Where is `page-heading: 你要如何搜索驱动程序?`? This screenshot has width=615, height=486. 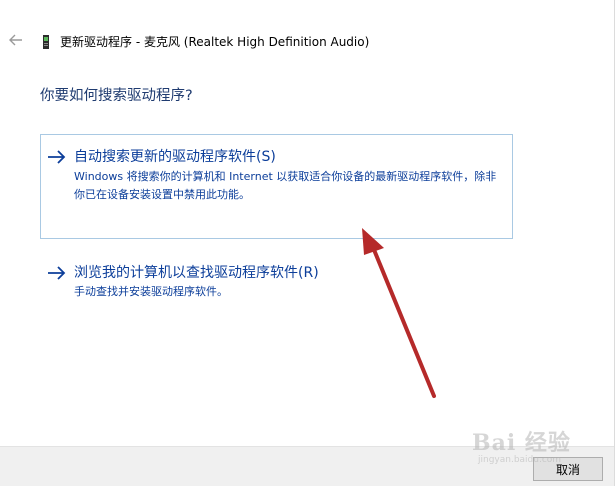
page-heading: 你要如何搜索驱动程序? is located at coordinates (116, 96).